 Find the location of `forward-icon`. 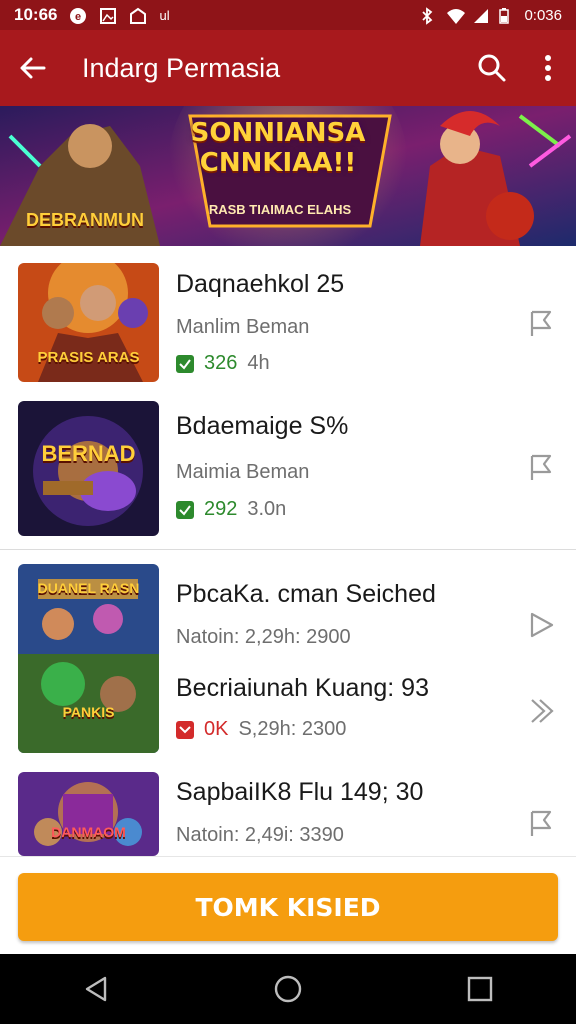

forward-icon is located at coordinates (541, 711).